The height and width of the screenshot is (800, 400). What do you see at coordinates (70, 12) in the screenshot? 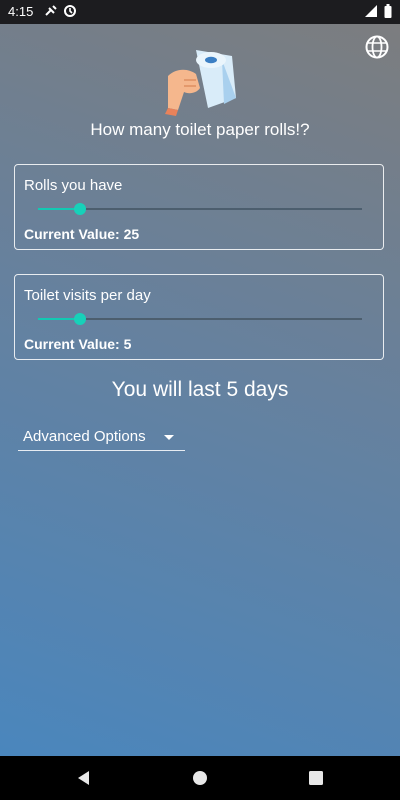
I see `data-saver-icon` at bounding box center [70, 12].